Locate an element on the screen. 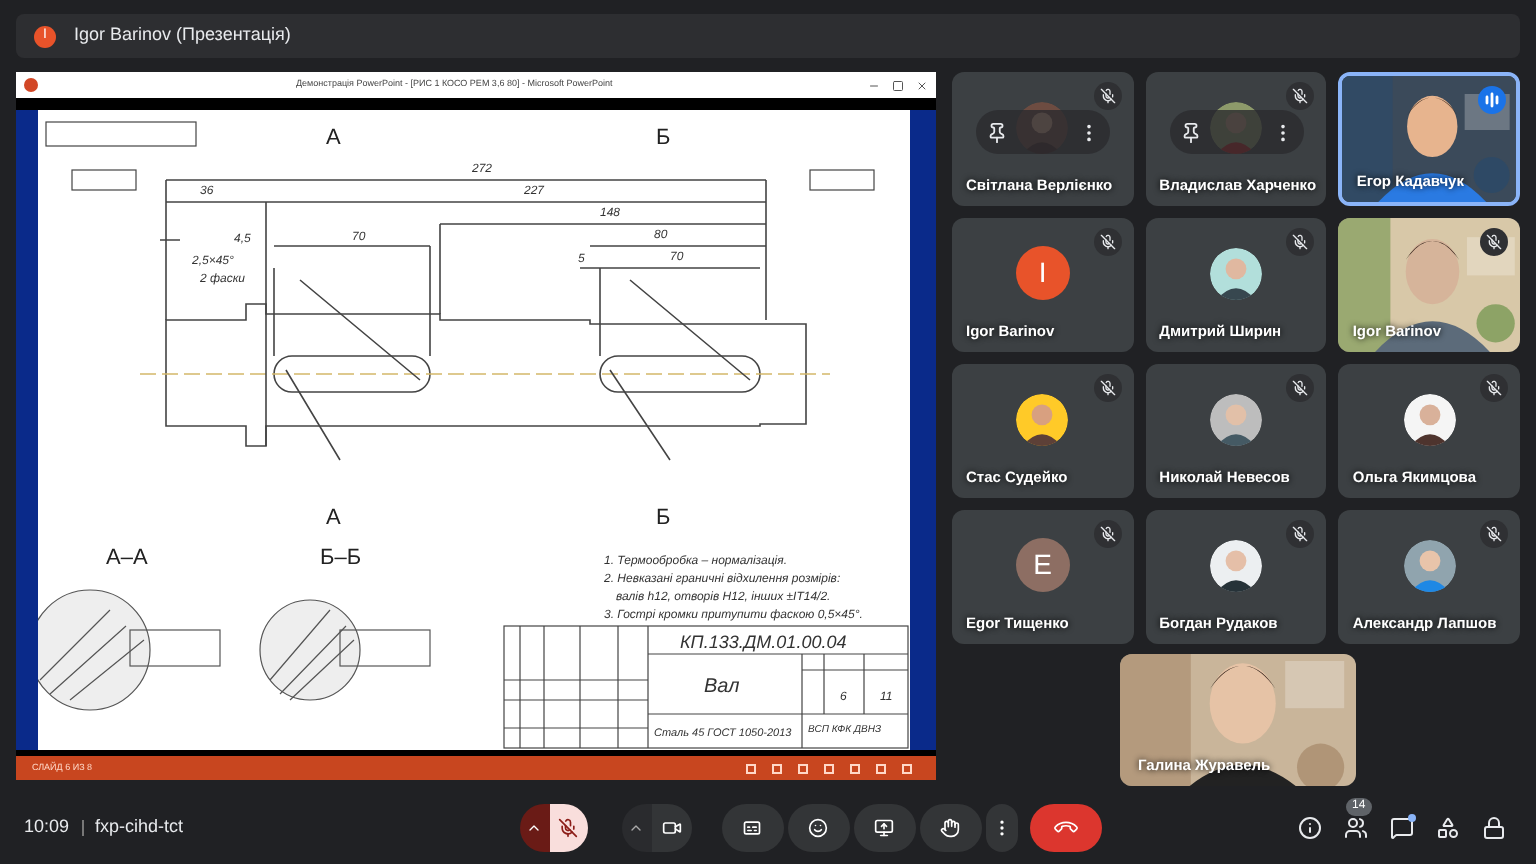  chat-icon is located at coordinates (1402, 827).